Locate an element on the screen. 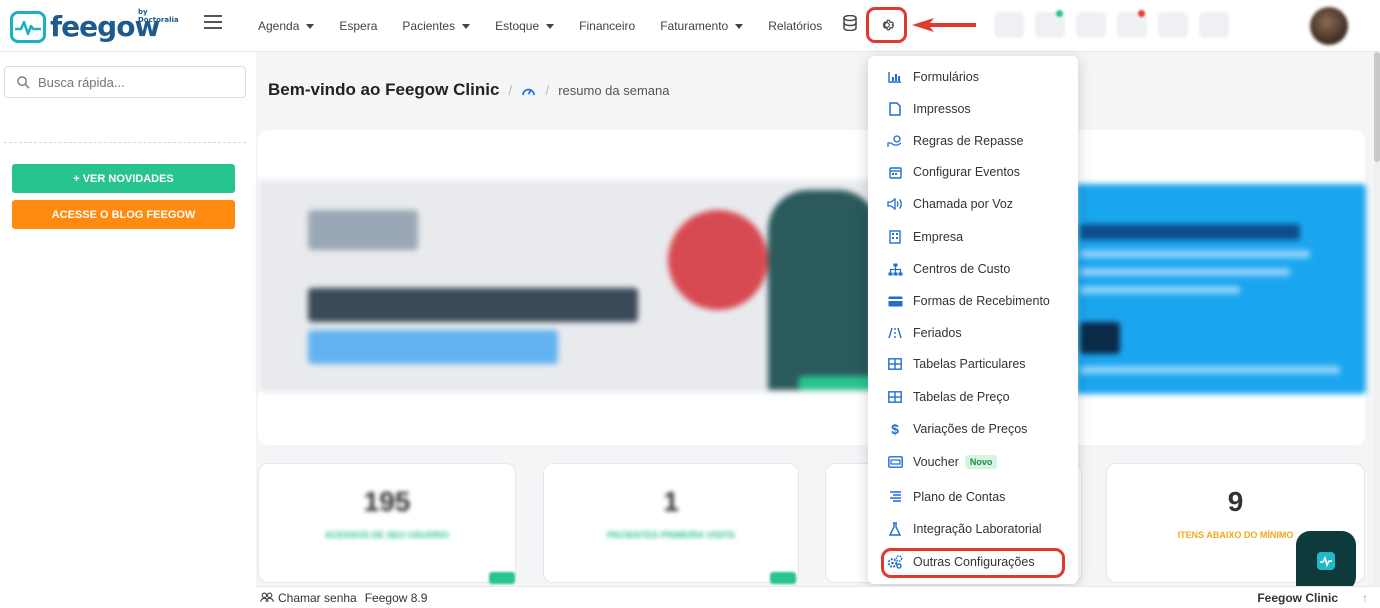 This screenshot has height=608, width=1380. menu-item-label: Outras Configurações is located at coordinates (974, 562).